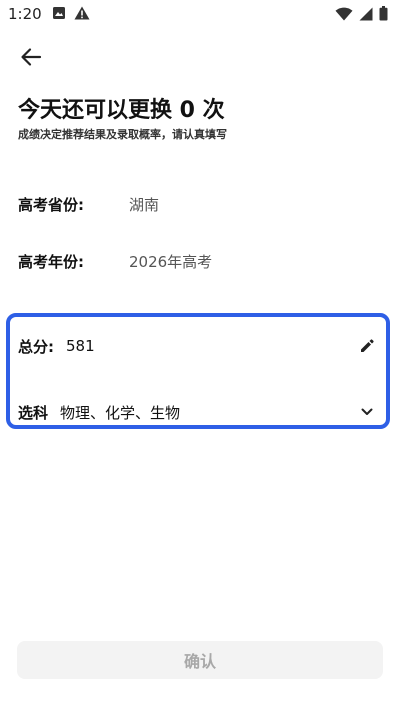 The width and height of the screenshot is (400, 710). Describe the element at coordinates (80, 346) in the screenshot. I see `score-value: 581` at that location.